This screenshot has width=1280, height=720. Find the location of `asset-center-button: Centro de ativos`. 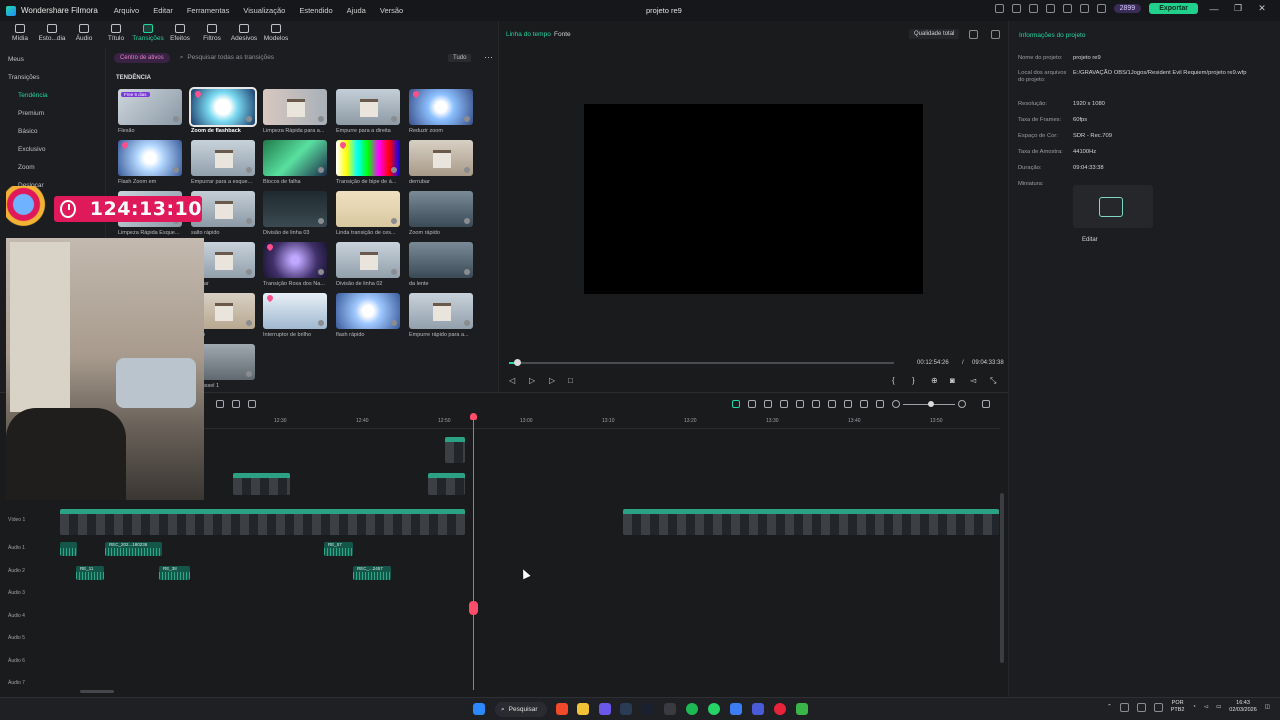

asset-center-button: Centro de ativos is located at coordinates (142, 57).